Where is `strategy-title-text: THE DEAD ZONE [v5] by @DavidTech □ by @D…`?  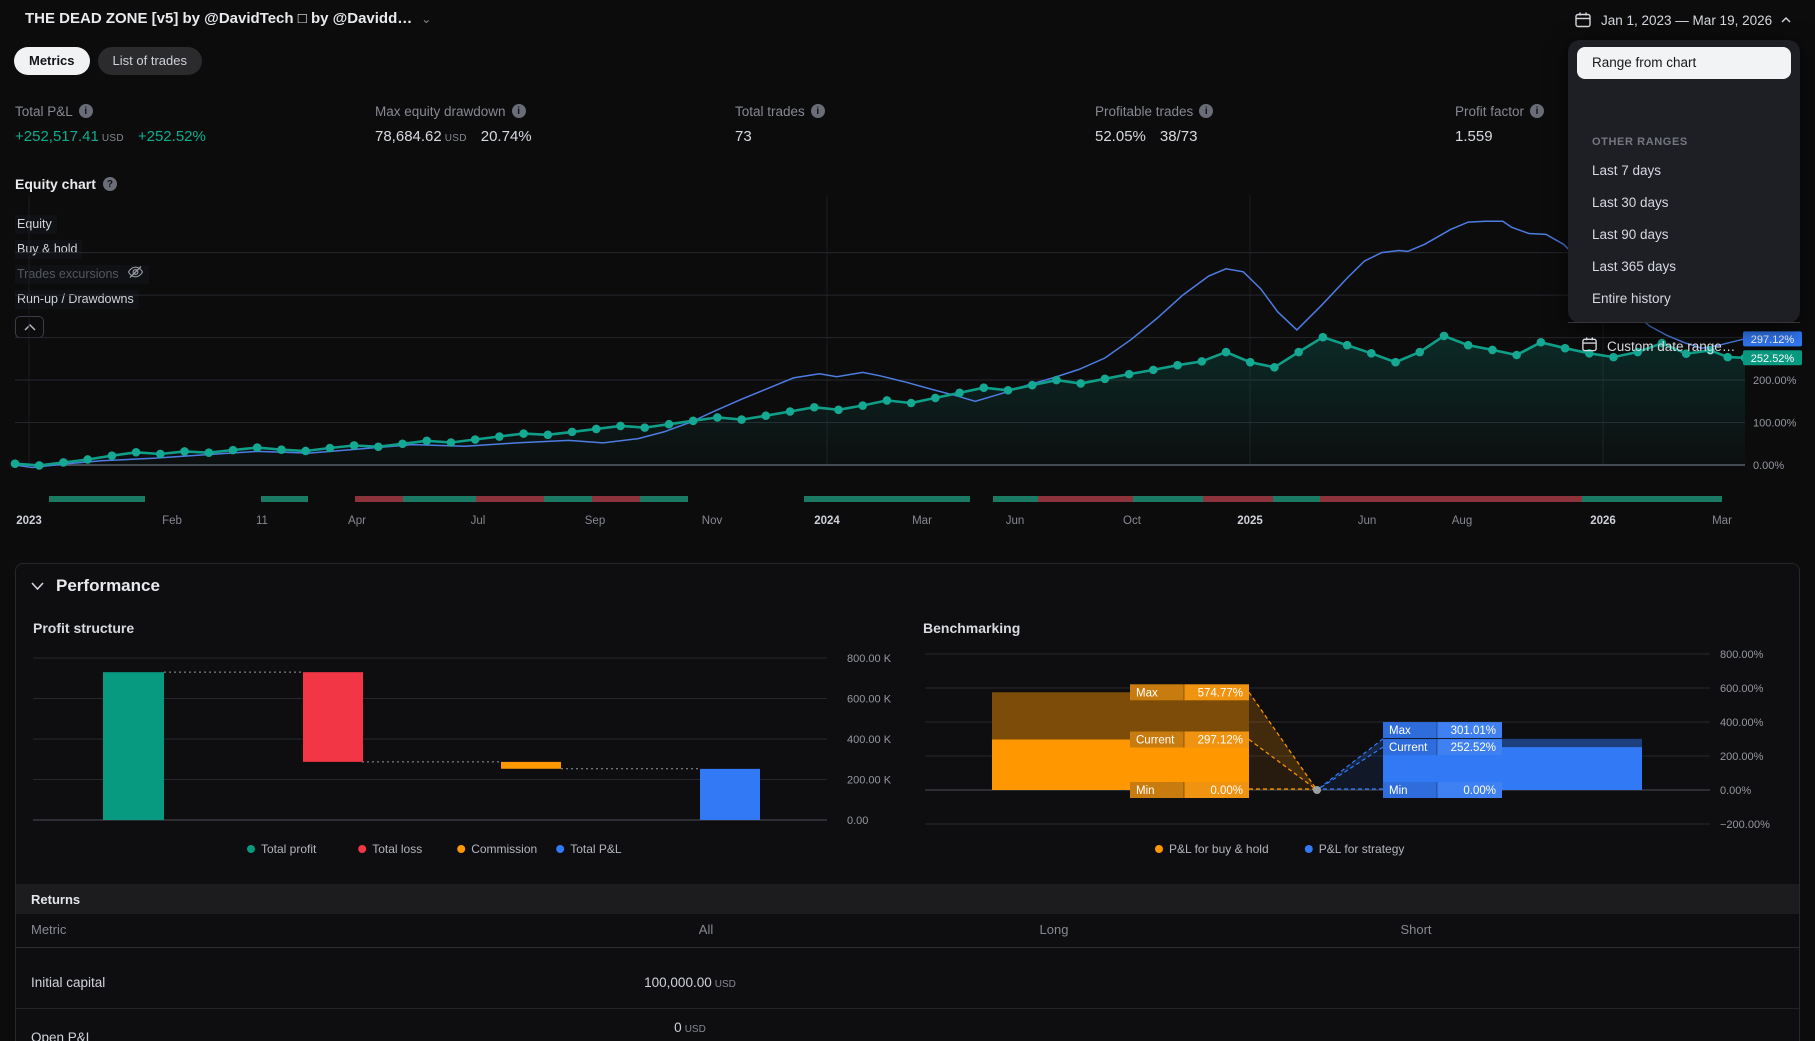 strategy-title-text: THE DEAD ZONE [v5] by @DavidTech □ by @D… is located at coordinates (219, 18).